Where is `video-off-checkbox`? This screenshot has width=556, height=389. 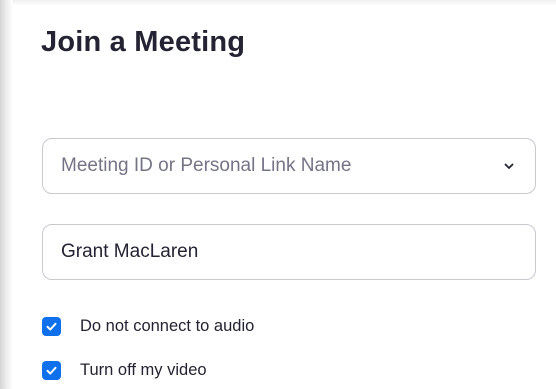 video-off-checkbox is located at coordinates (51, 370).